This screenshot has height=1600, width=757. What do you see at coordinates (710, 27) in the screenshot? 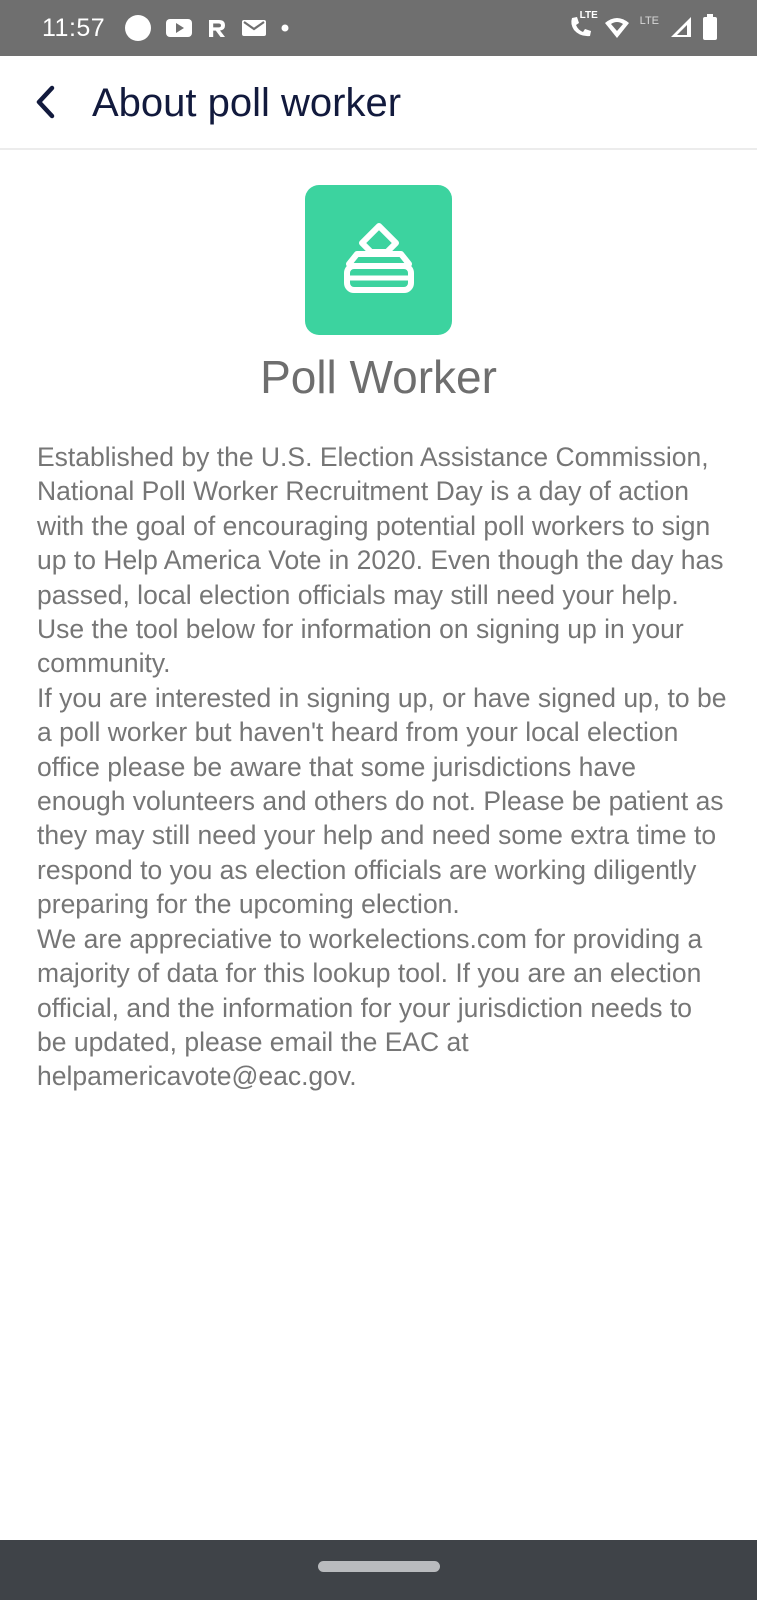
I see `battery-icon` at bounding box center [710, 27].